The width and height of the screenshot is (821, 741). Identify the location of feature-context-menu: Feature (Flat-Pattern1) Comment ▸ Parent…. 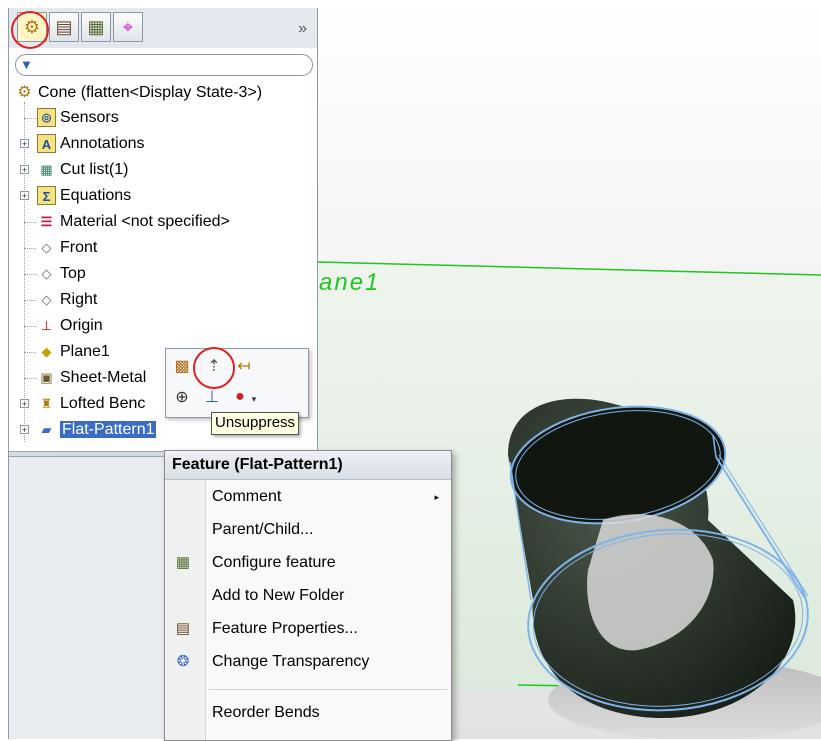
(308, 595).